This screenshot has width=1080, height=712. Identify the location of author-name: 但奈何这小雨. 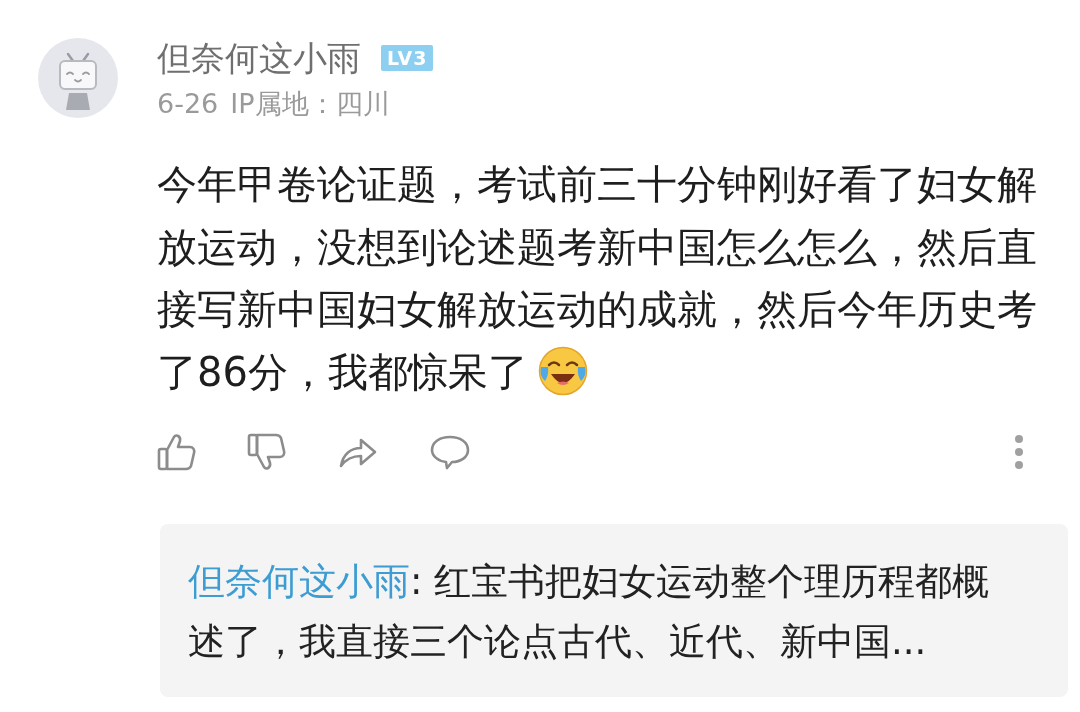
(259, 58).